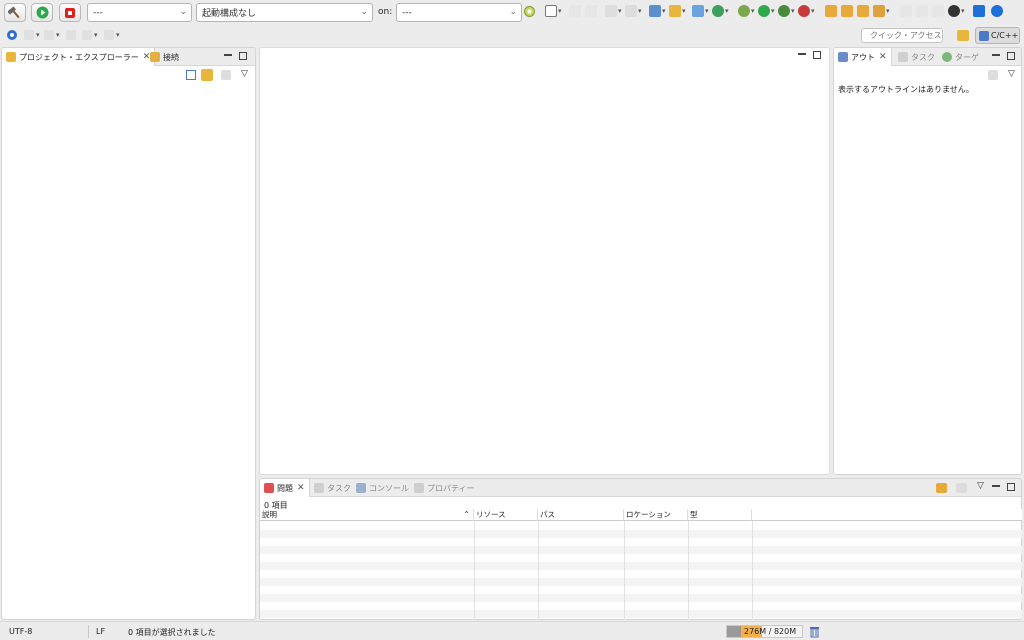  What do you see at coordinates (79, 57) in the screenshot?
I see `tab-project-explorer: プロジェクト・エクスプローラー ✕` at bounding box center [79, 57].